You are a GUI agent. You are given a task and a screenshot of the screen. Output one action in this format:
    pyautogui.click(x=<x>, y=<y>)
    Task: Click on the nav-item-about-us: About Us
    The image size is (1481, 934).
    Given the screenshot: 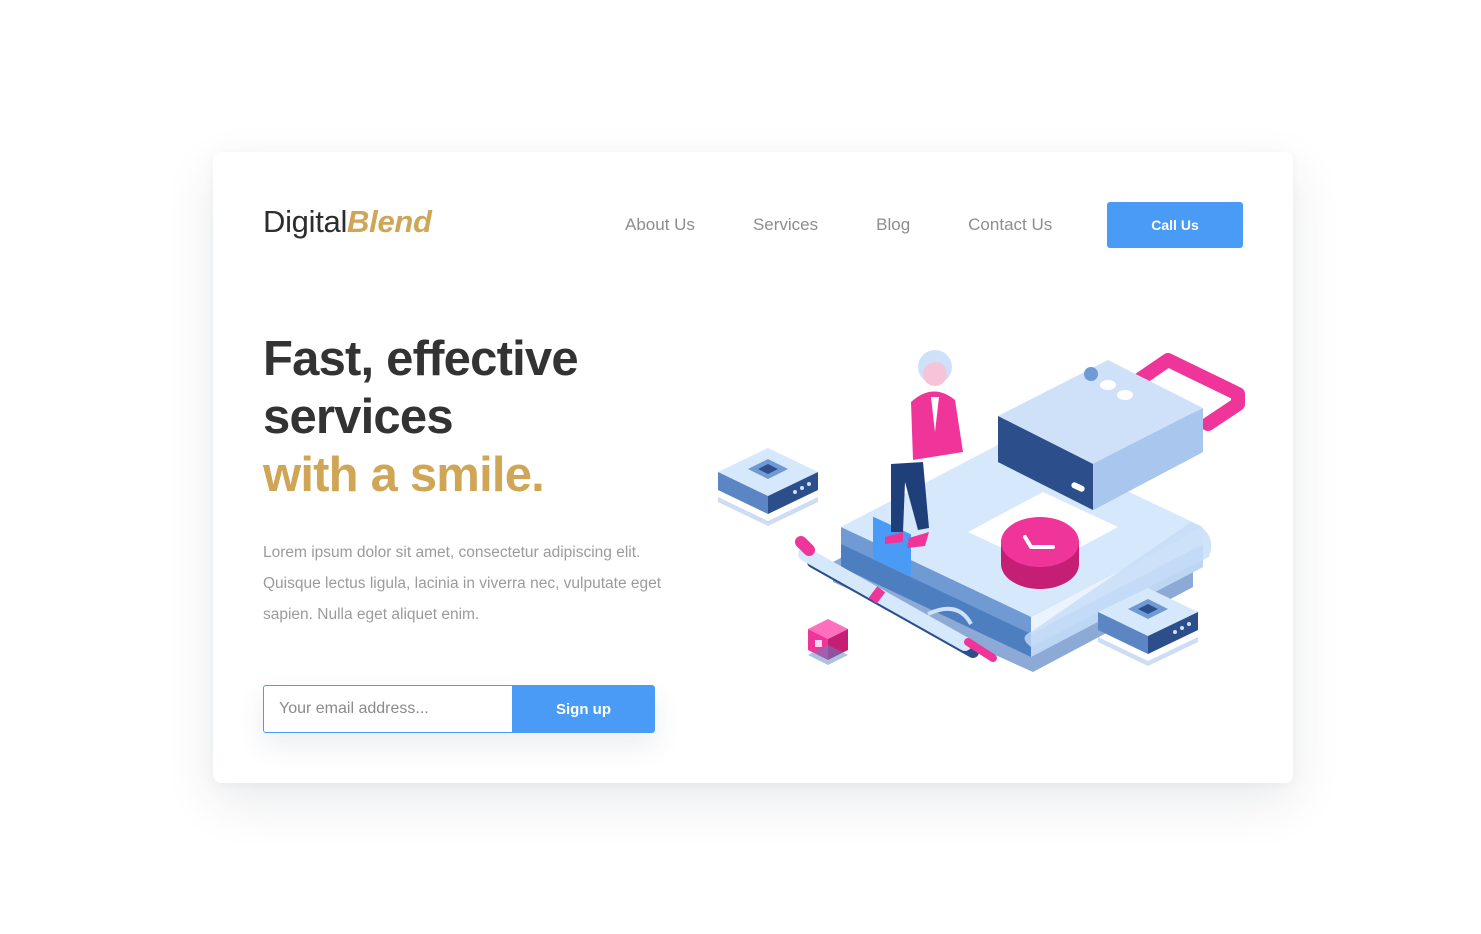 What is the action you would take?
    pyautogui.click(x=660, y=225)
    